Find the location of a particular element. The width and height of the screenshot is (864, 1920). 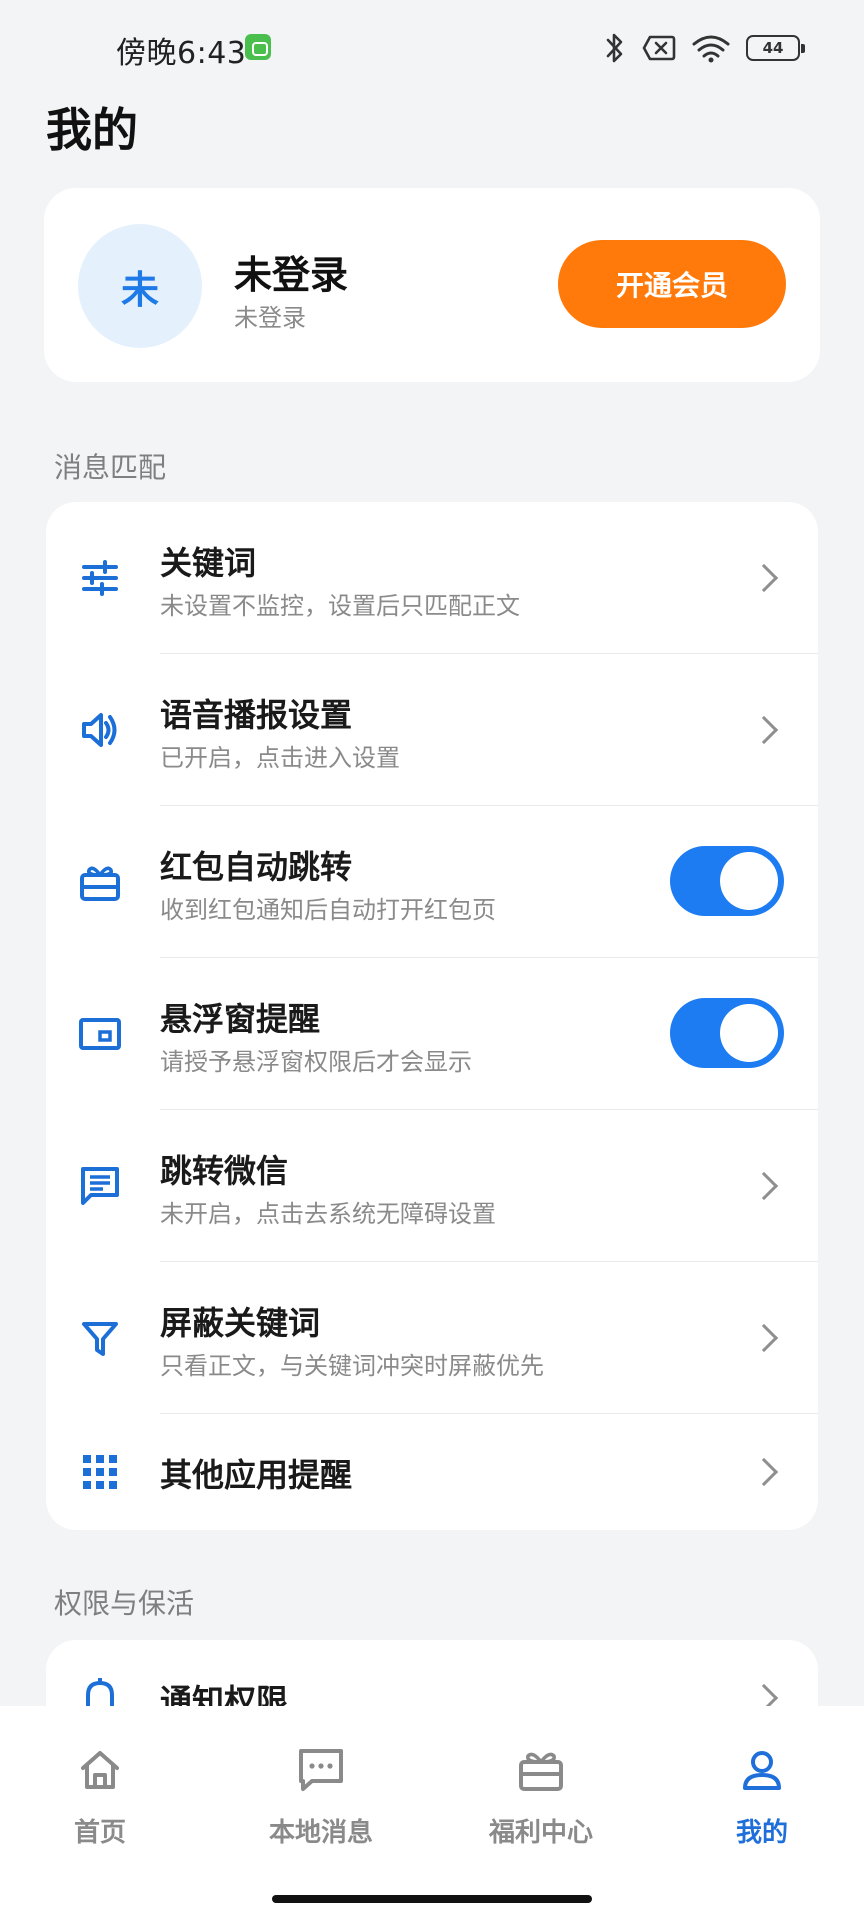

apps-grid-icon is located at coordinates (100, 1472).